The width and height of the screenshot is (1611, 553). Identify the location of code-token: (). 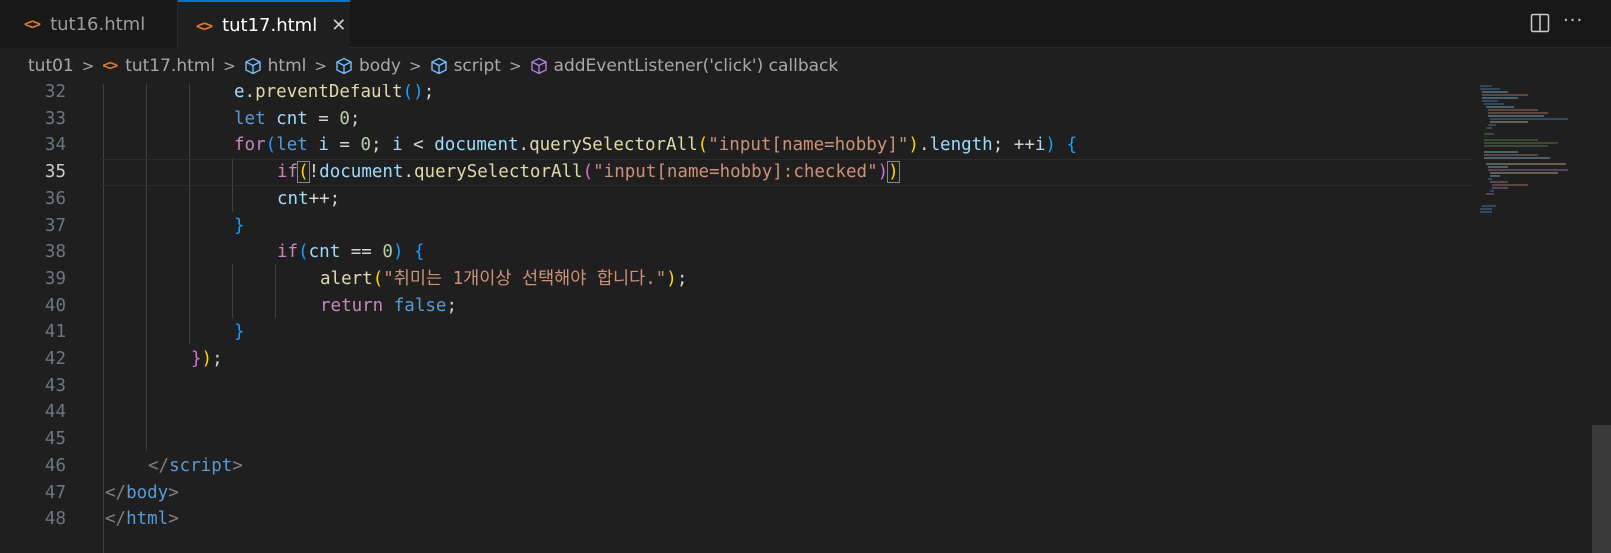
(413, 93).